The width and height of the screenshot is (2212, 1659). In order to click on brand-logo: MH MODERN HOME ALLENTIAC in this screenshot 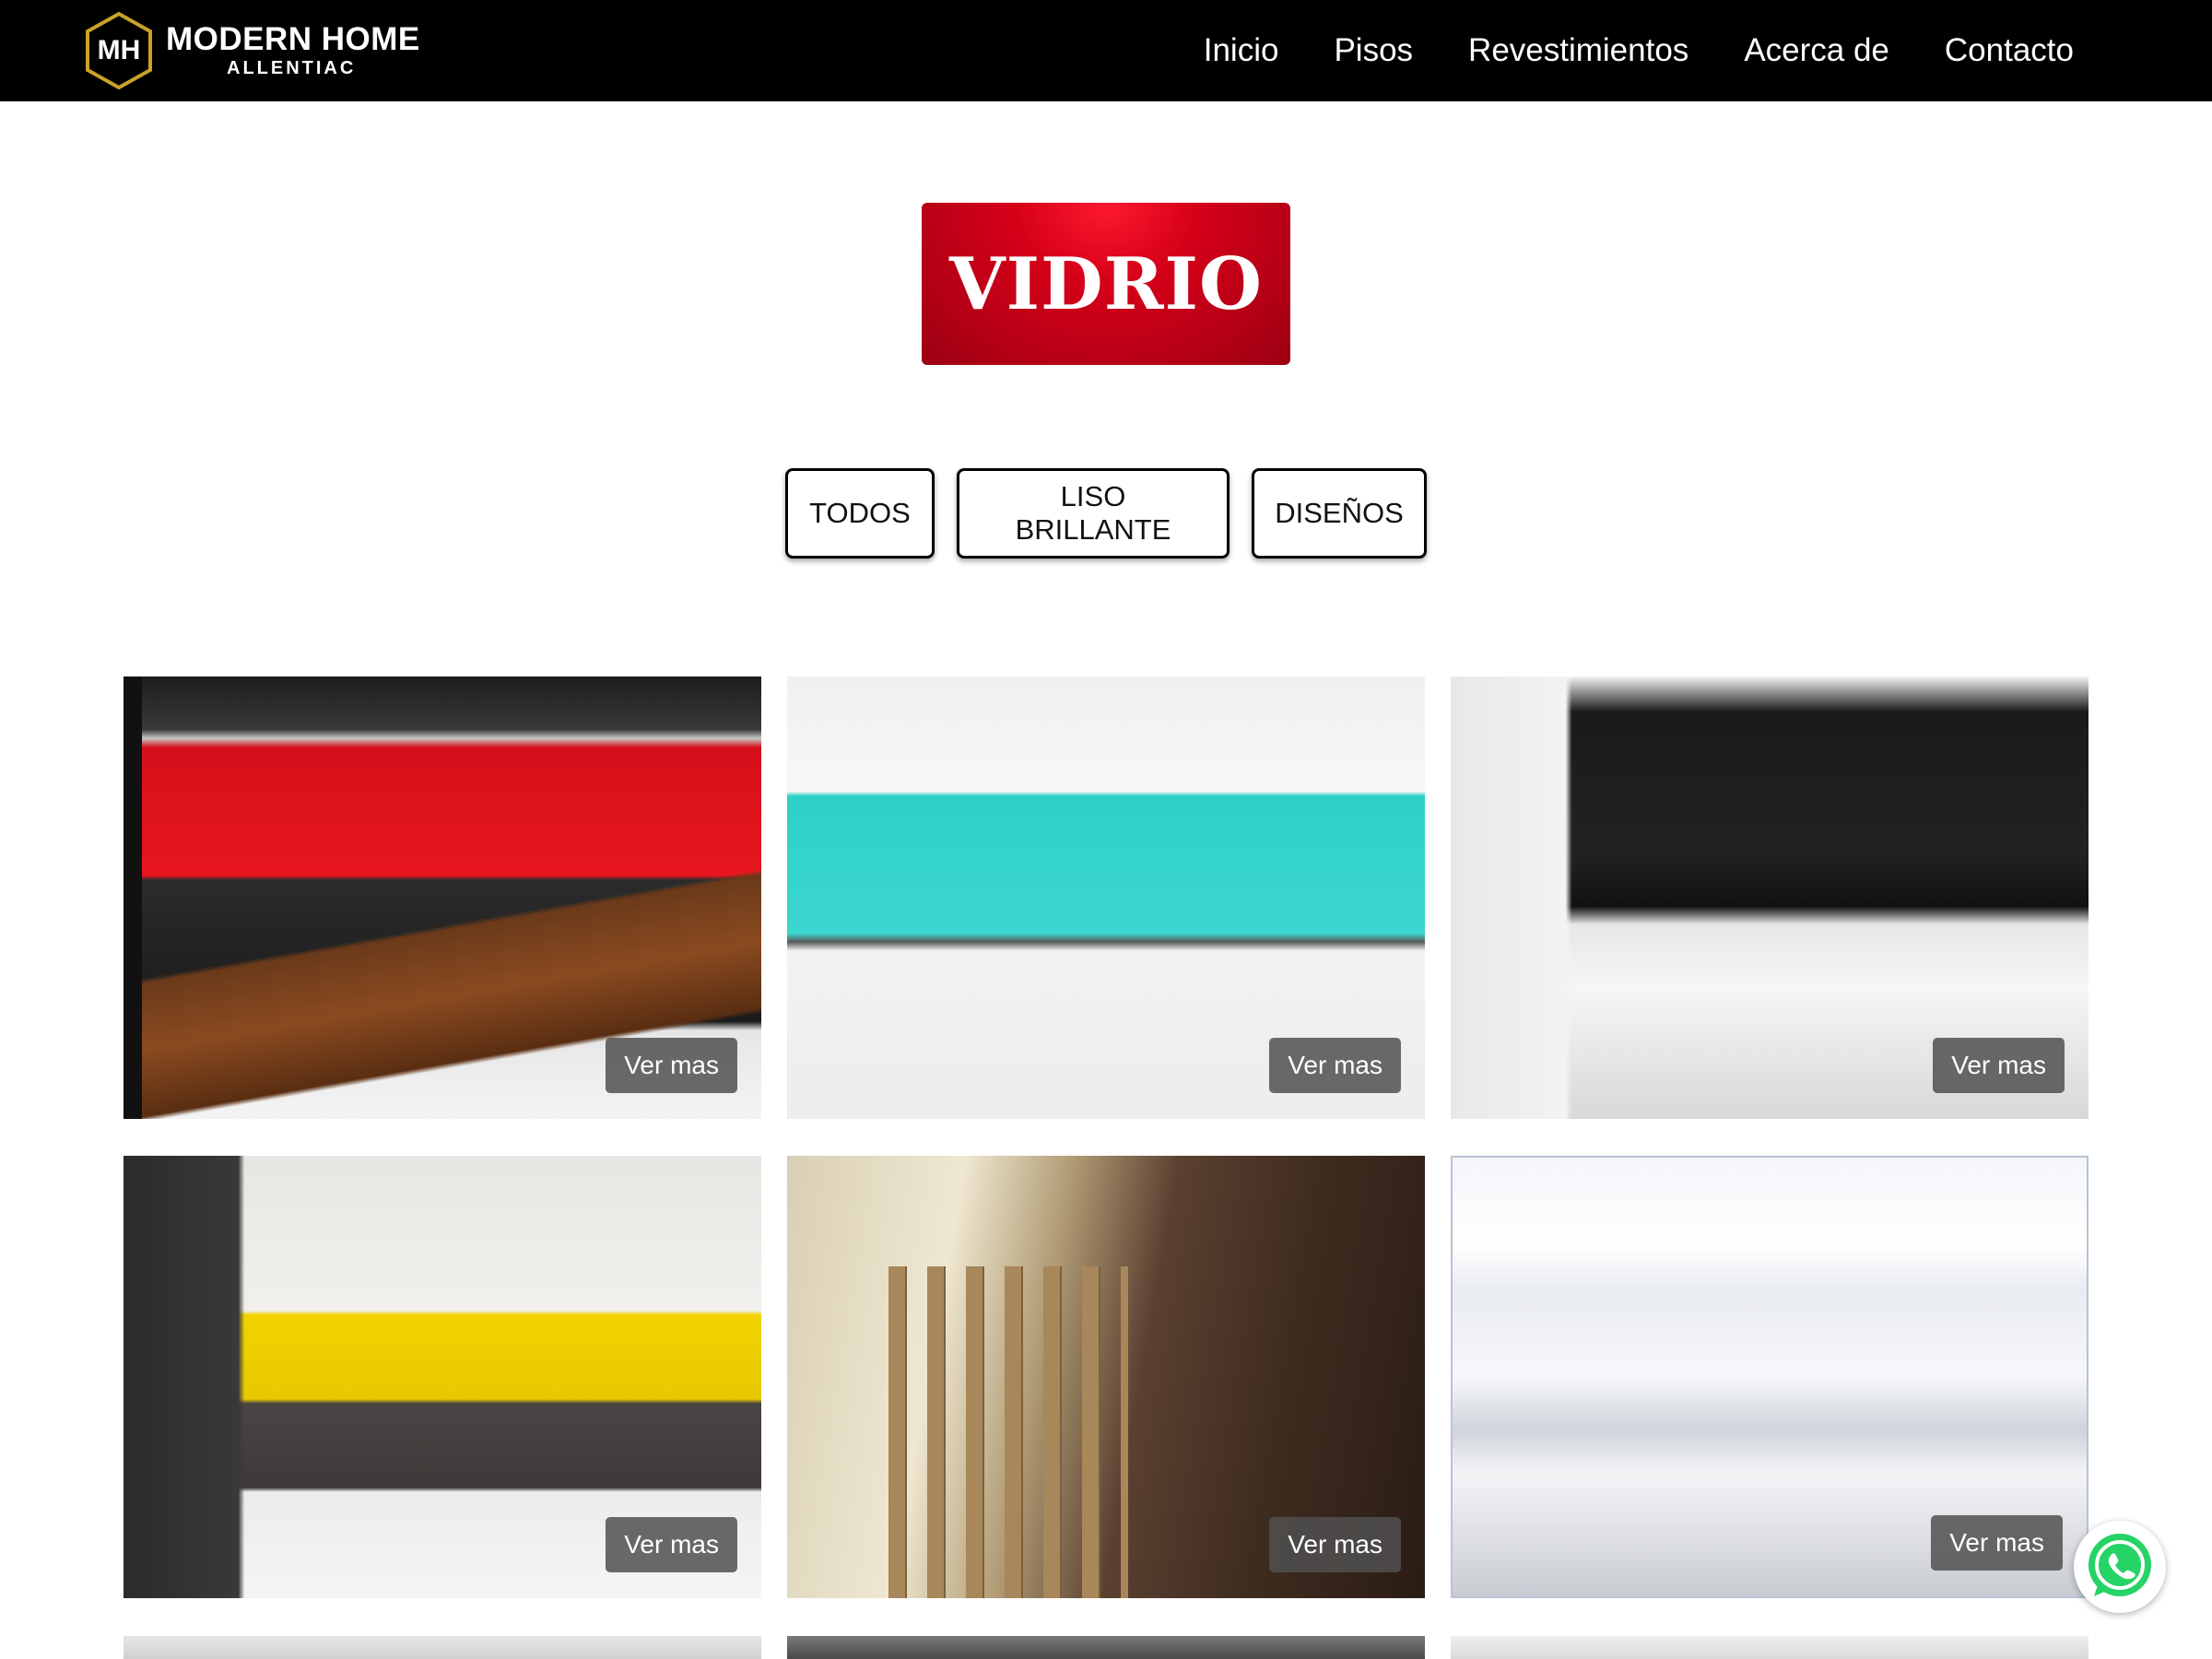, I will do `click(252, 50)`.